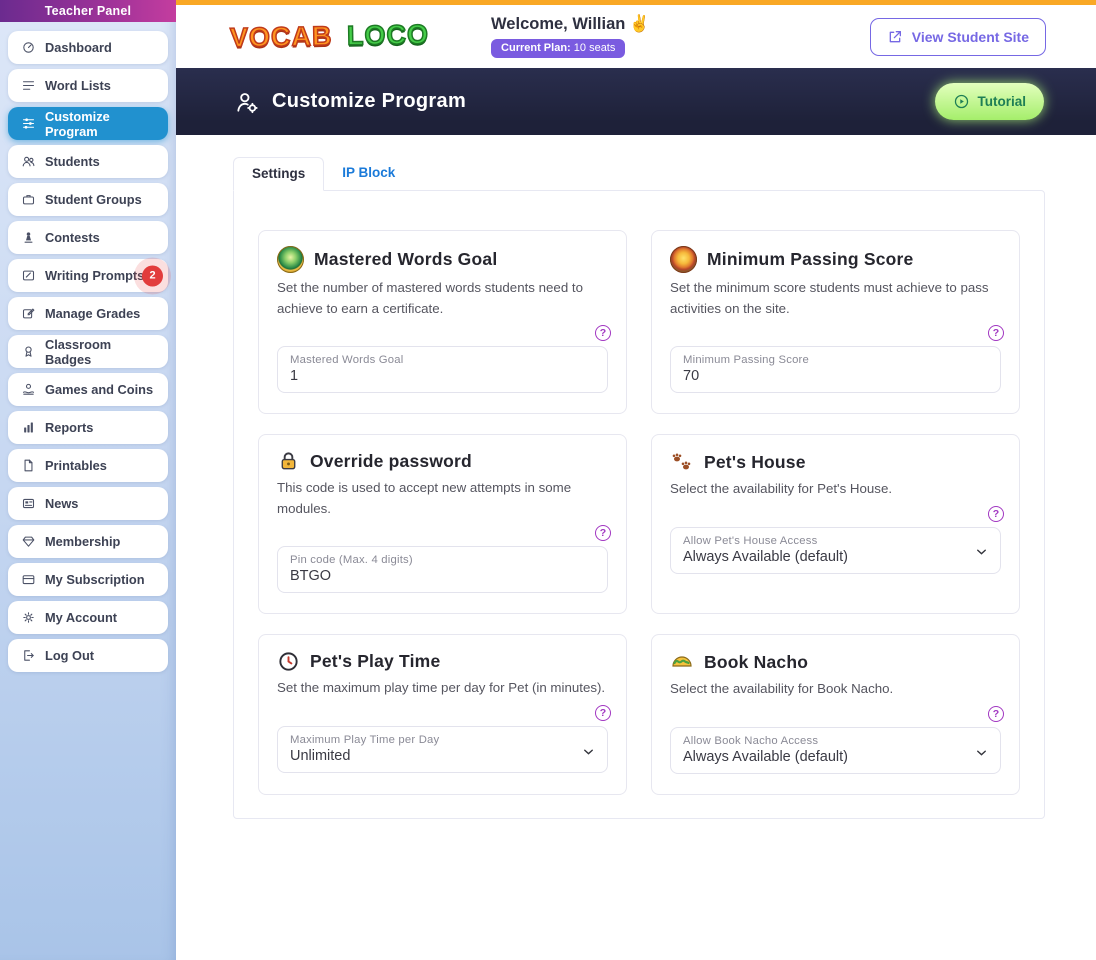 The height and width of the screenshot is (960, 1096). I want to click on sidebar-item-student-groups: Student Groups, so click(88, 199).